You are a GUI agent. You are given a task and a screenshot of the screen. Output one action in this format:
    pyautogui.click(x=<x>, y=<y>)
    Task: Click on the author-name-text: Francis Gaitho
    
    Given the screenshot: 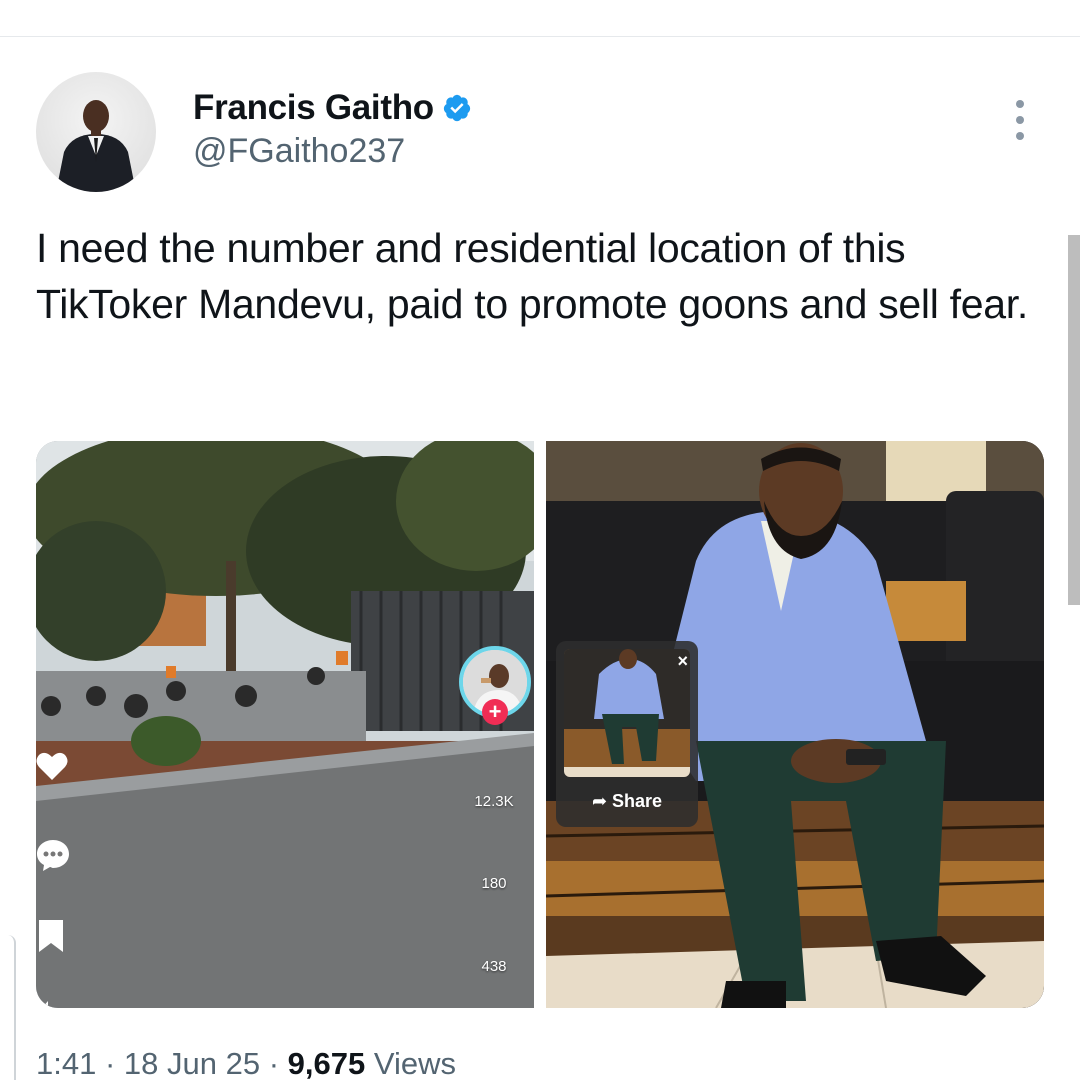 What is the action you would take?
    pyautogui.click(x=313, y=107)
    